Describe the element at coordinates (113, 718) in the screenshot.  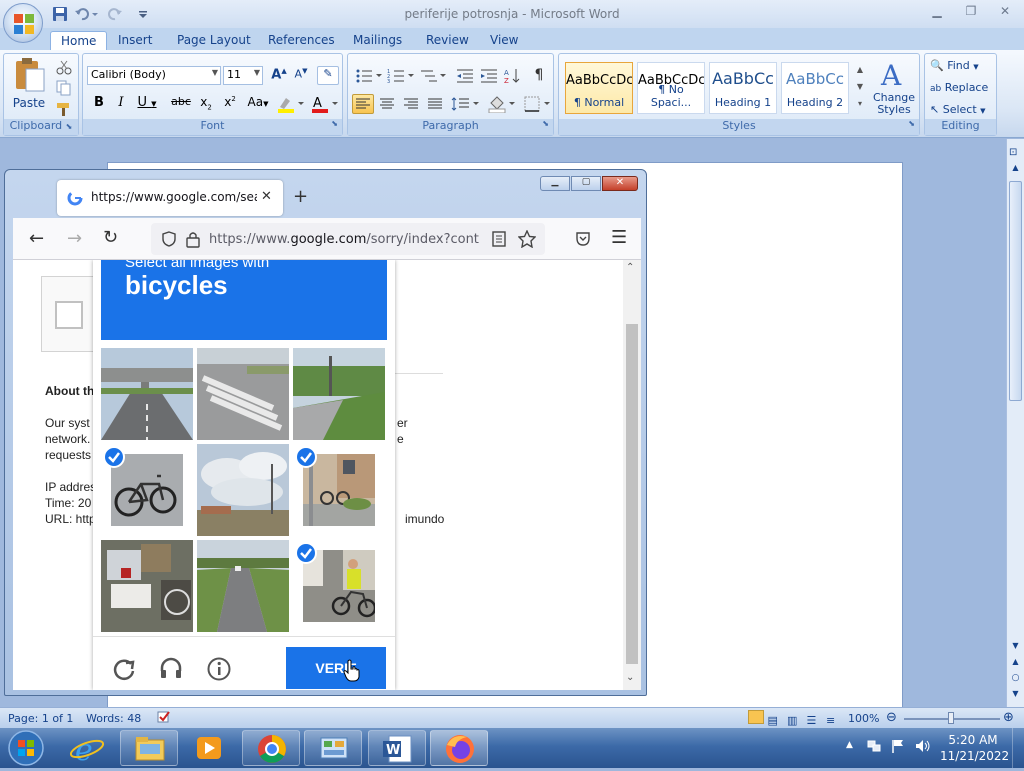
I see `word-count: Words: 48` at that location.